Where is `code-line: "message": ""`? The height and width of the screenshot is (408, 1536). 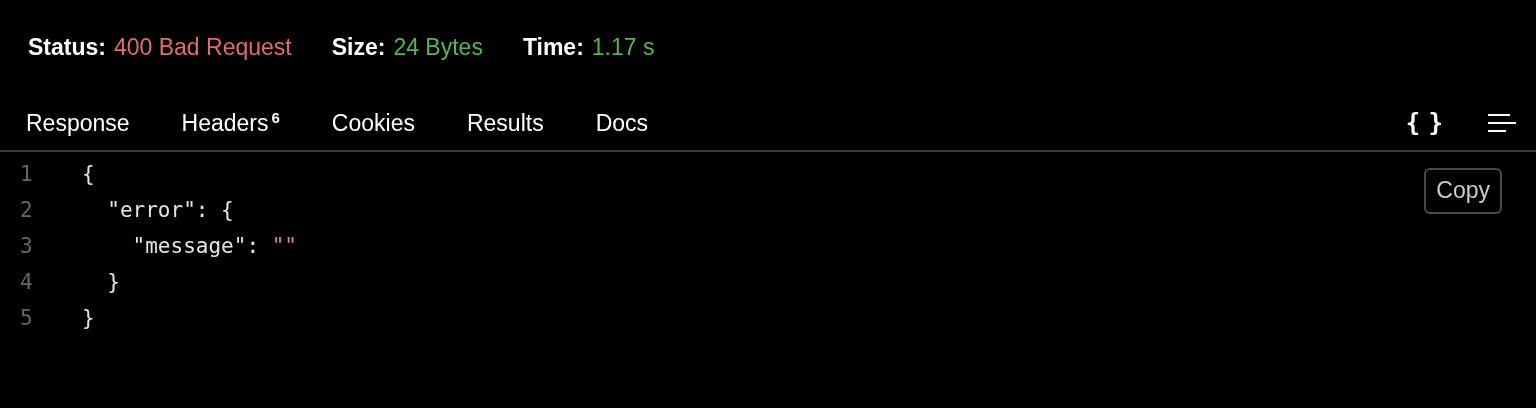
code-line: "message": "" is located at coordinates (214, 246).